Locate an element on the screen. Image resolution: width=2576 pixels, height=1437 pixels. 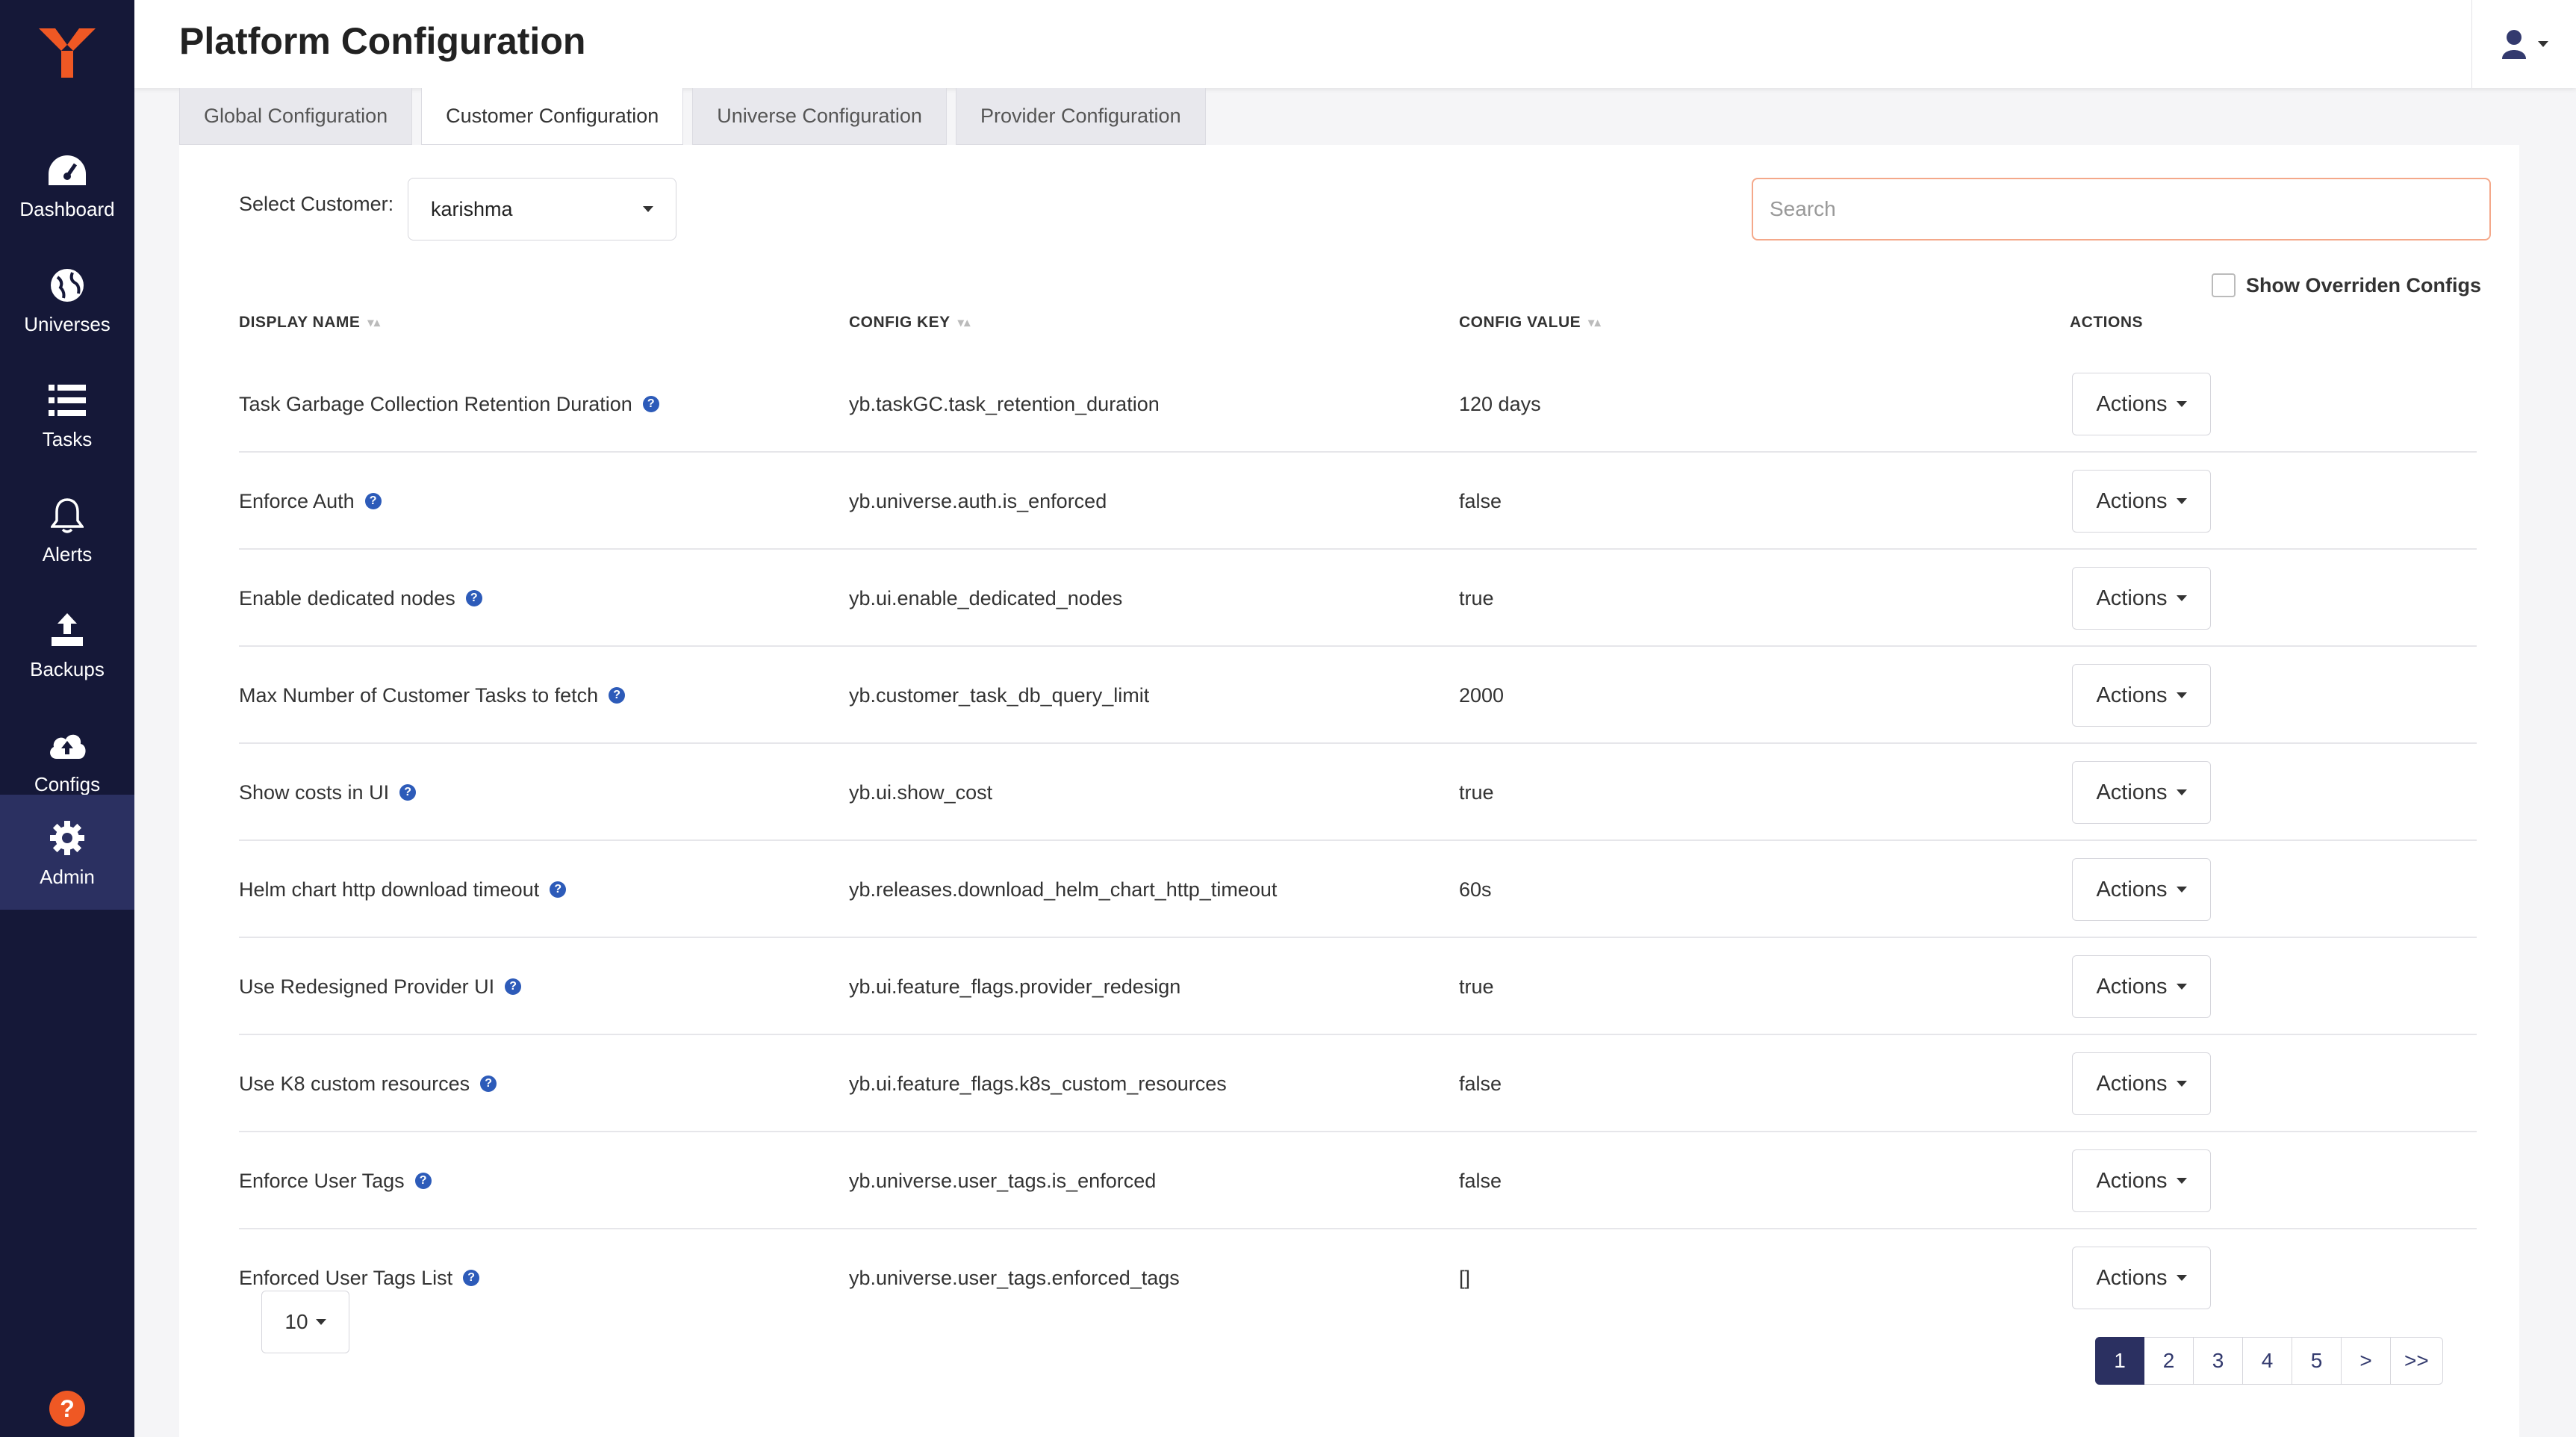
column-header-display-name: DISPLAY NAME ▾▴ is located at coordinates (309, 323).